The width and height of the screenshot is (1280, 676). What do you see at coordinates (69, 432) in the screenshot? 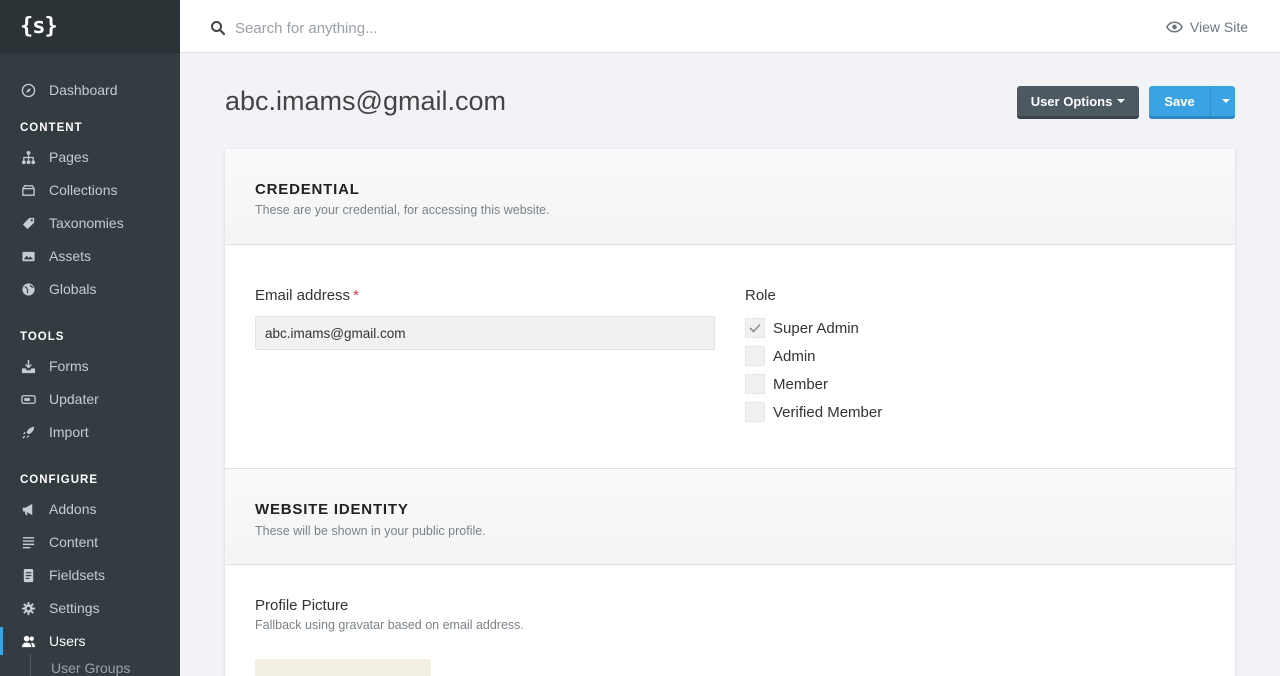
I see `sidebar-item-label: Import` at bounding box center [69, 432].